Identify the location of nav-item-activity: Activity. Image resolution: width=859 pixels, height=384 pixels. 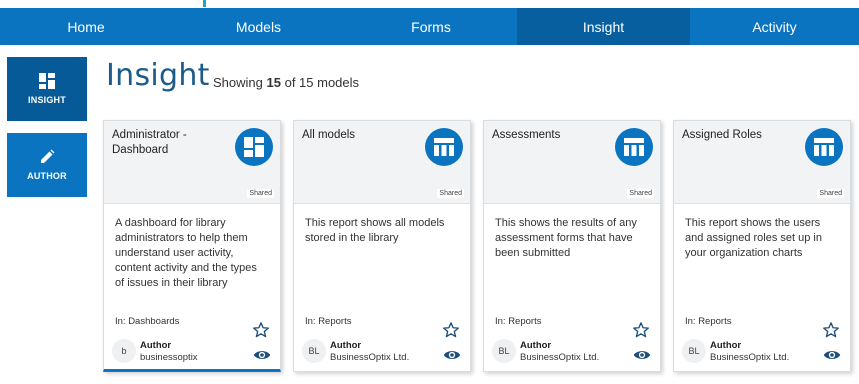
(774, 26).